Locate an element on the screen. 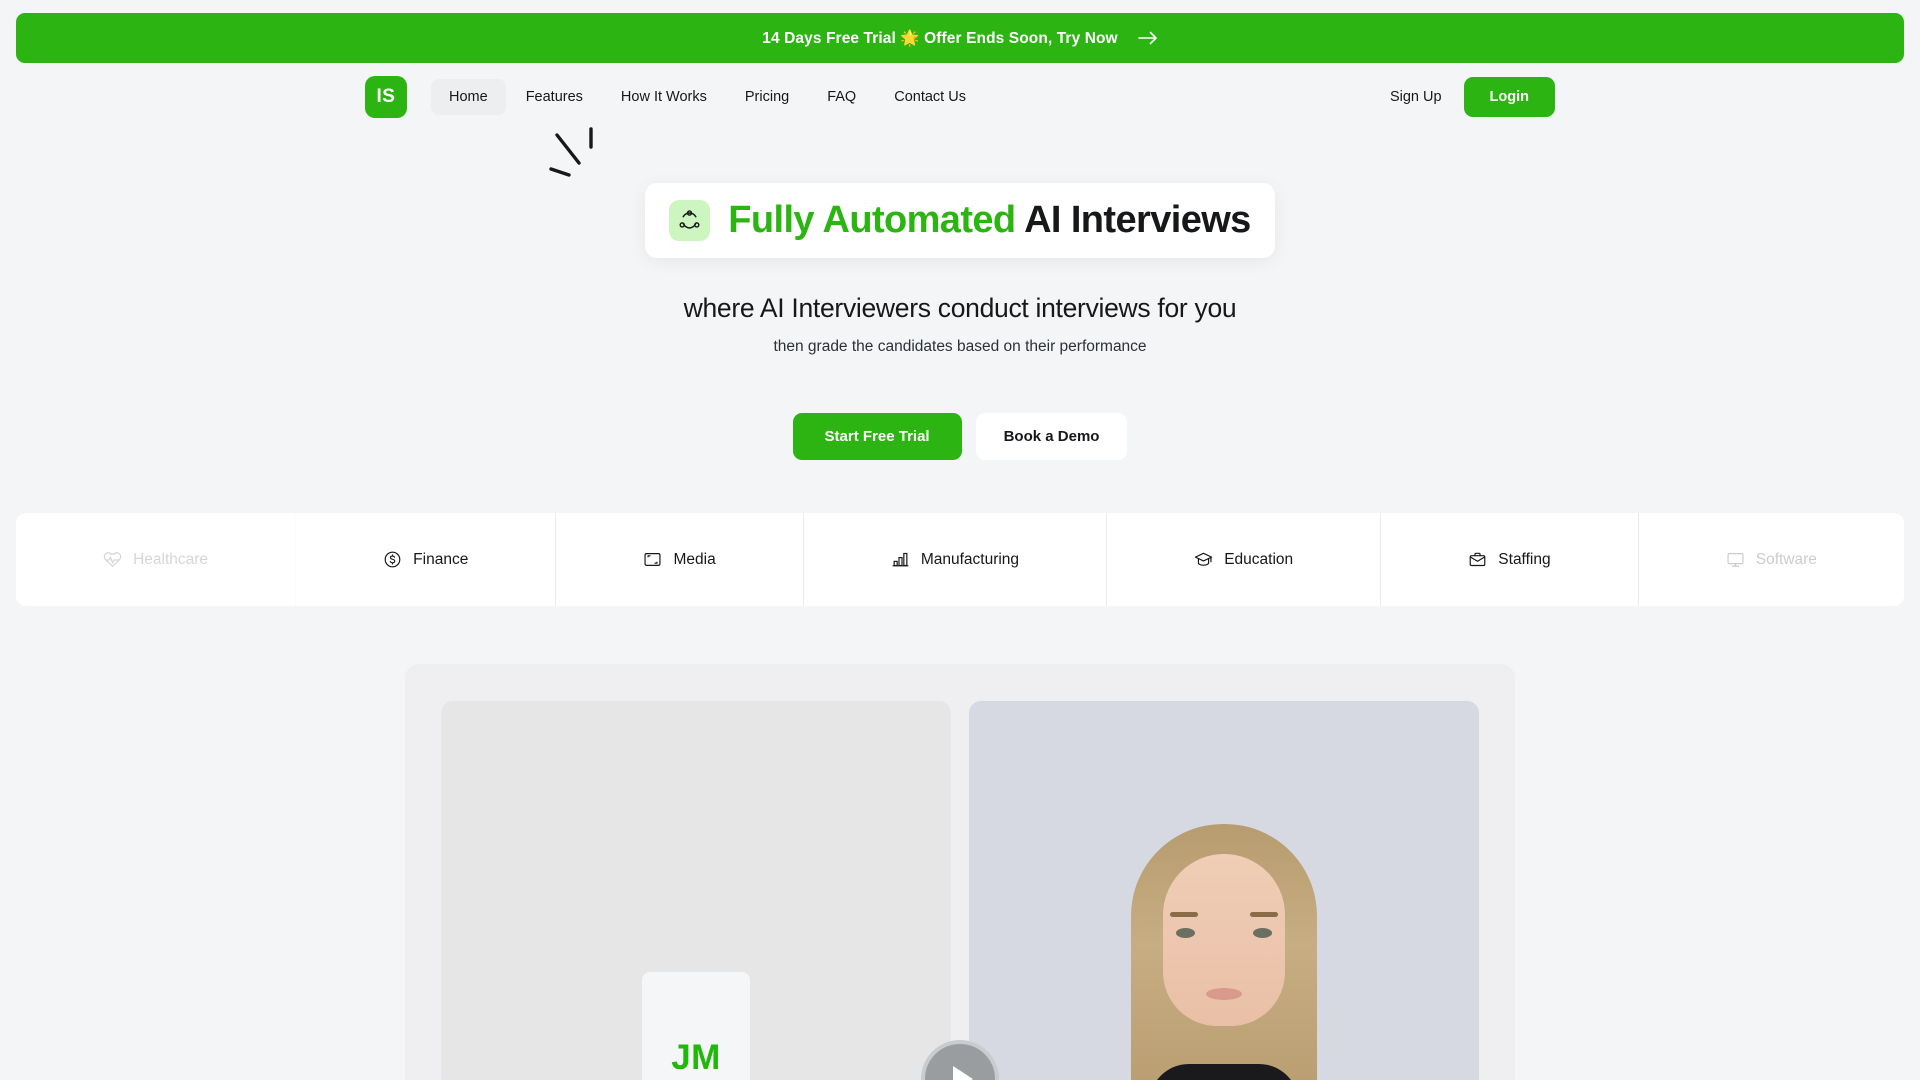 Image resolution: width=1920 pixels, height=1080 pixels. candidate-avatar is located at coordinates (1224, 952).